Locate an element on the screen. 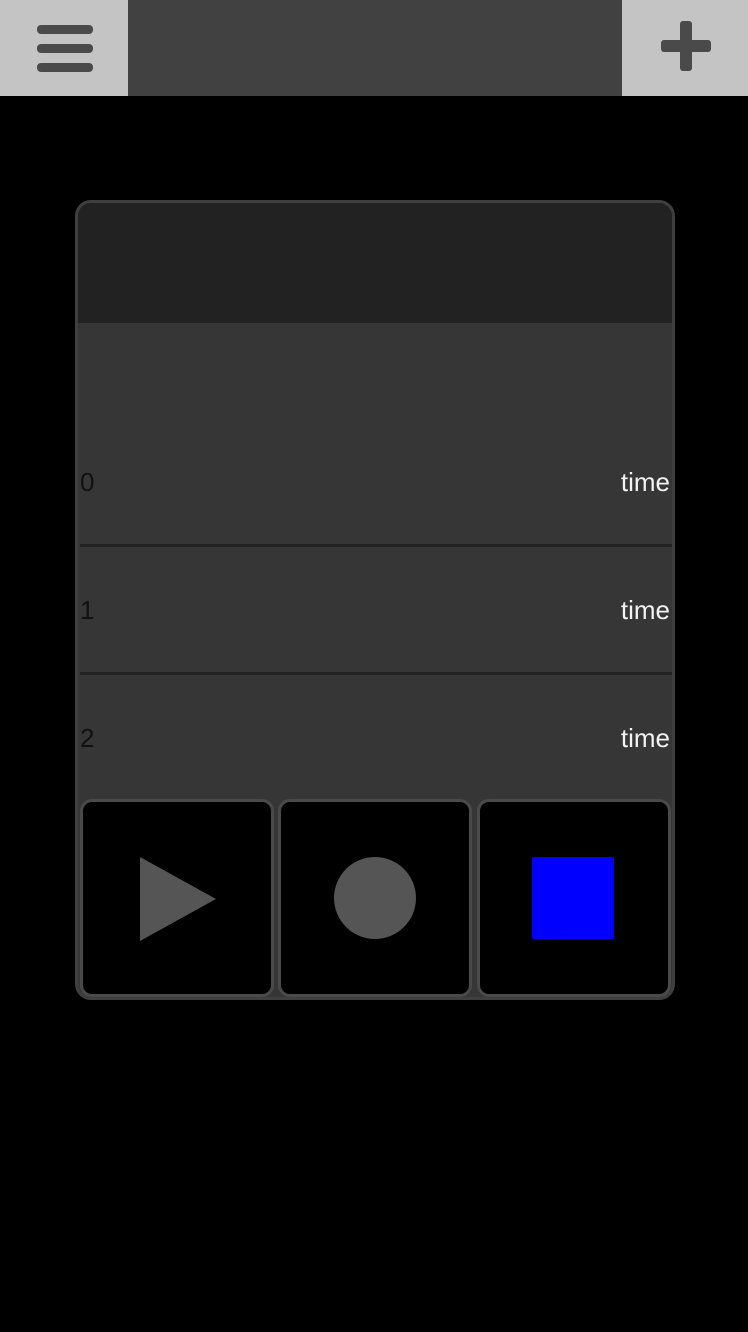 This screenshot has height=1332, width=748. row-index: 2 is located at coordinates (87, 738).